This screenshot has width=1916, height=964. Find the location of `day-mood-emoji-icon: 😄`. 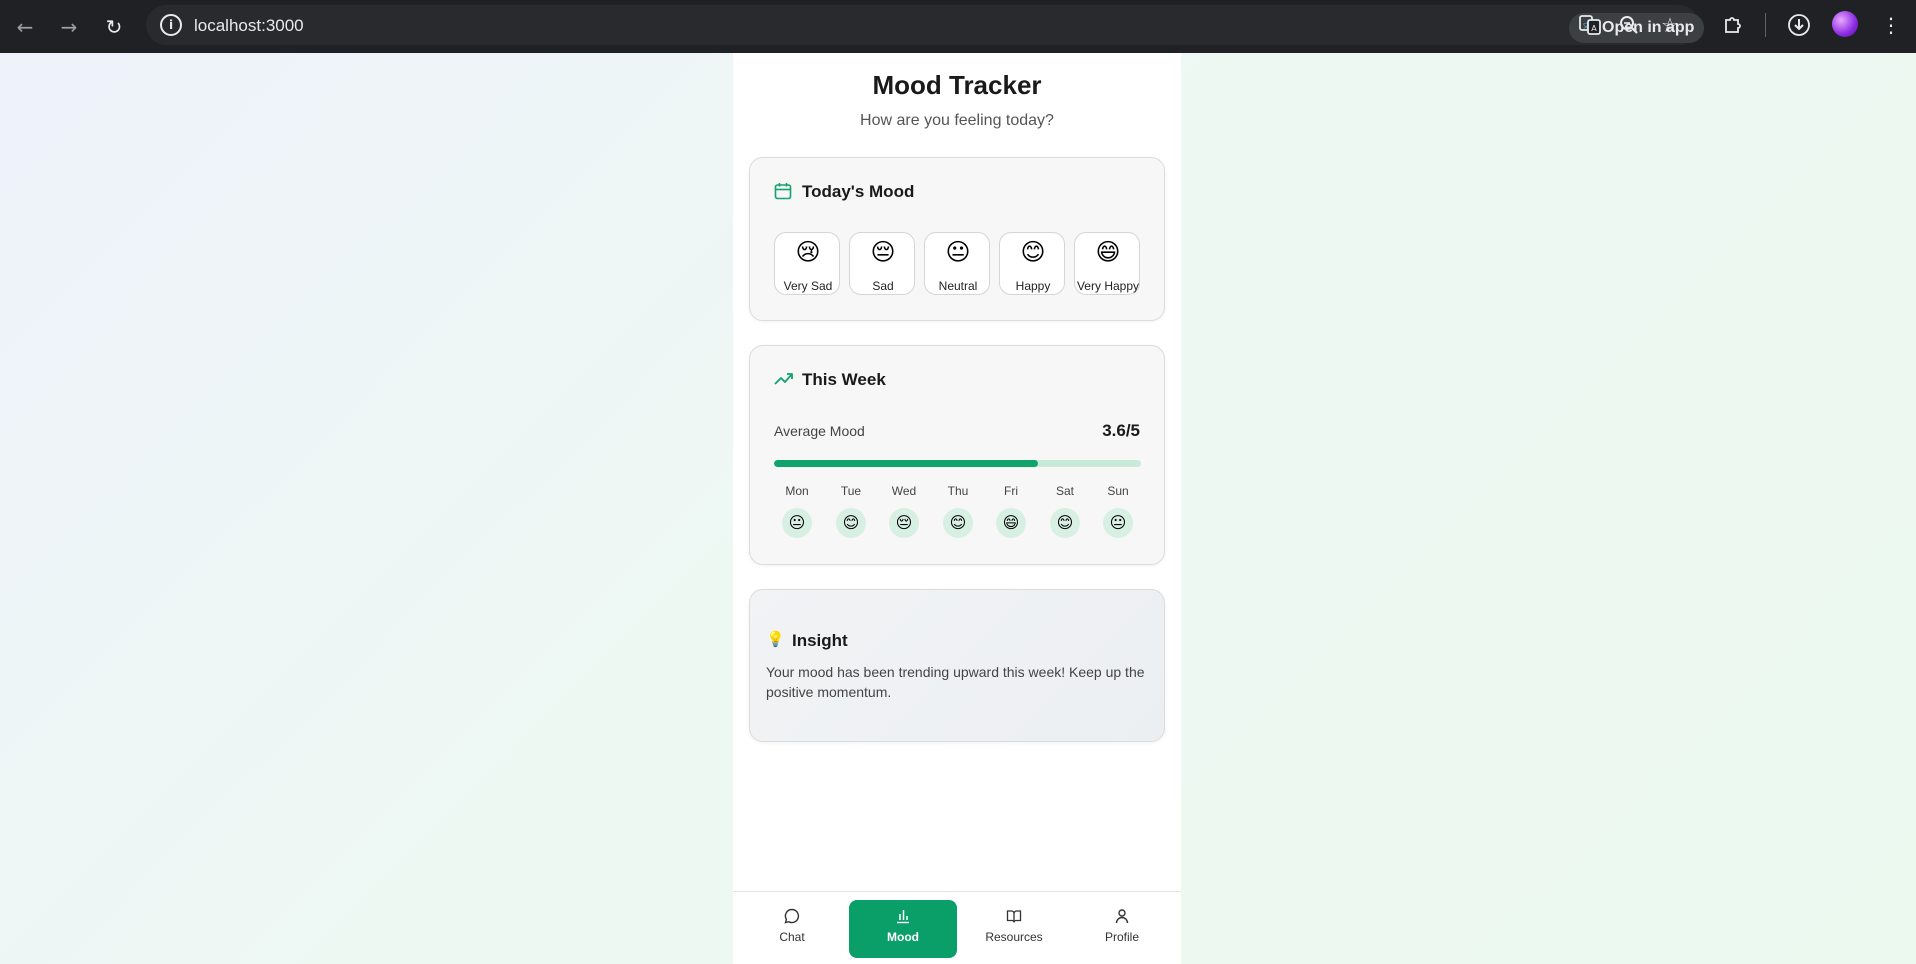

day-mood-emoji-icon: 😄 is located at coordinates (1011, 523).